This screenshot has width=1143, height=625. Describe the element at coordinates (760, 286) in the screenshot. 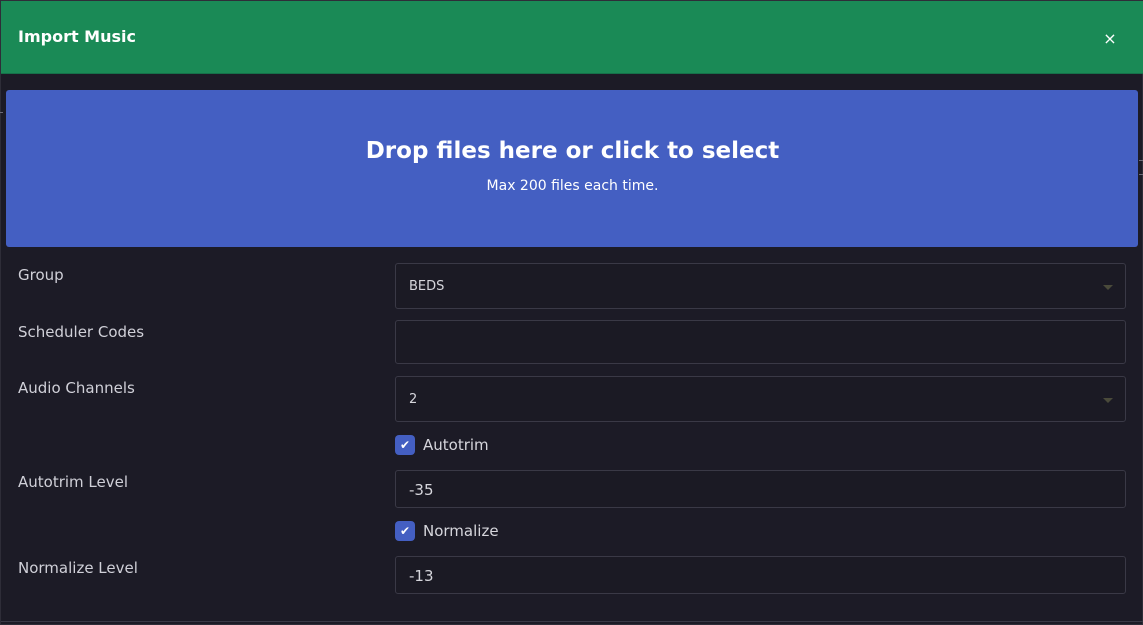

I see `group-select: BEDS` at that location.